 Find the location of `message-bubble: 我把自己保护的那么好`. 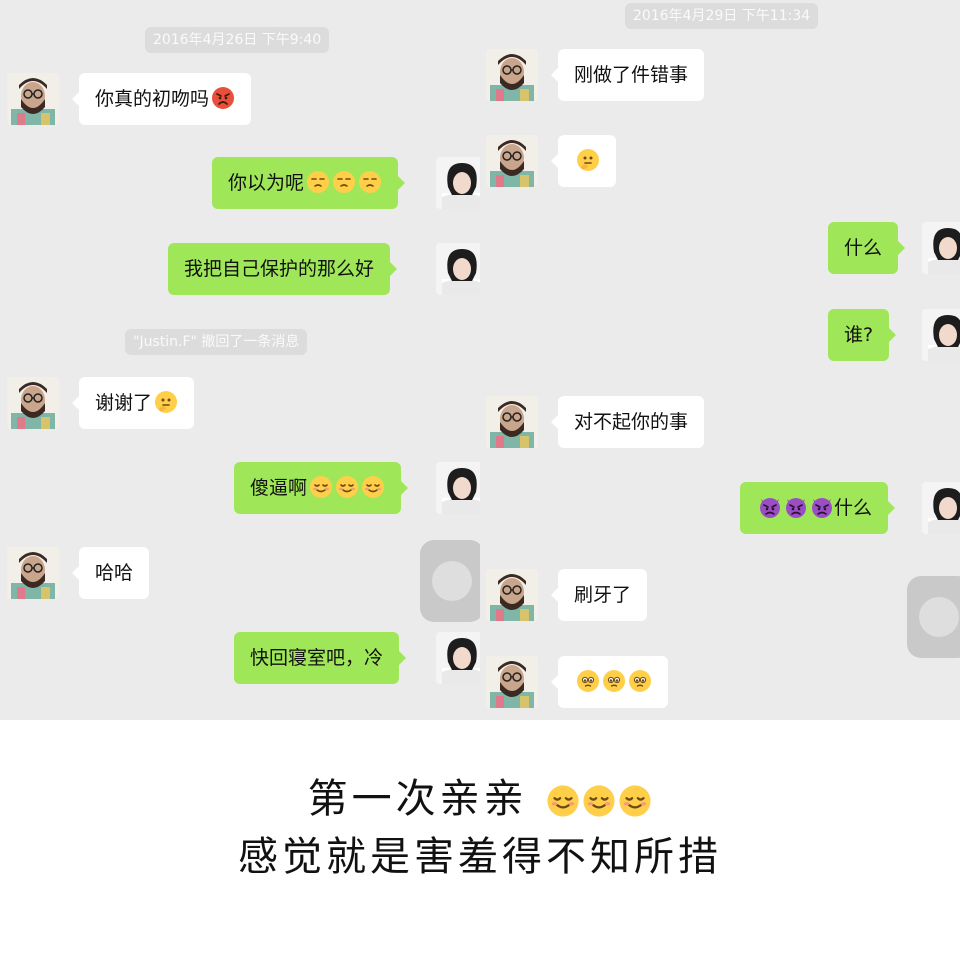

message-bubble: 我把自己保护的那么好 is located at coordinates (283, 269).